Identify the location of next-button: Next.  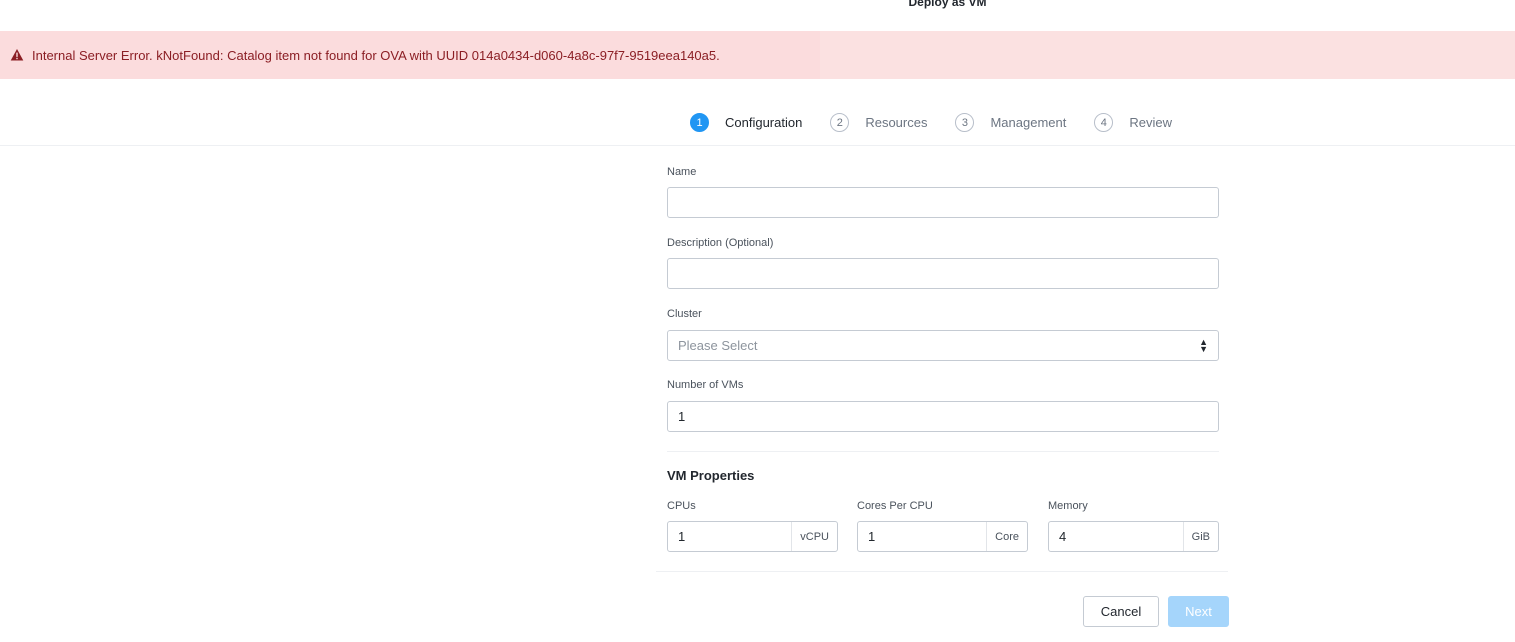
(1198, 611).